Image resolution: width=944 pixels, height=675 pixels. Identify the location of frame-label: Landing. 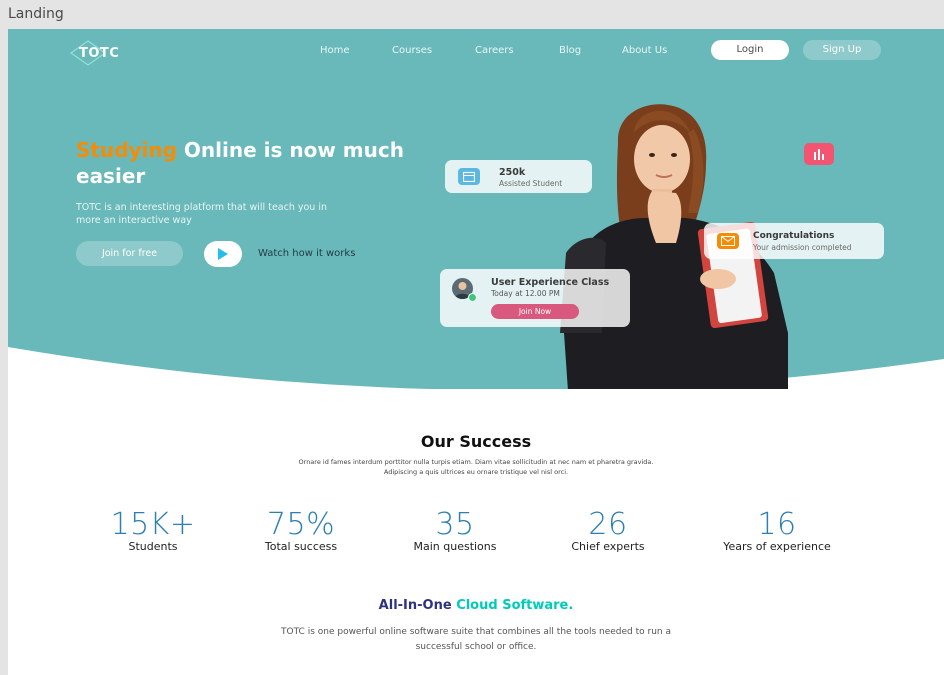
(36, 14).